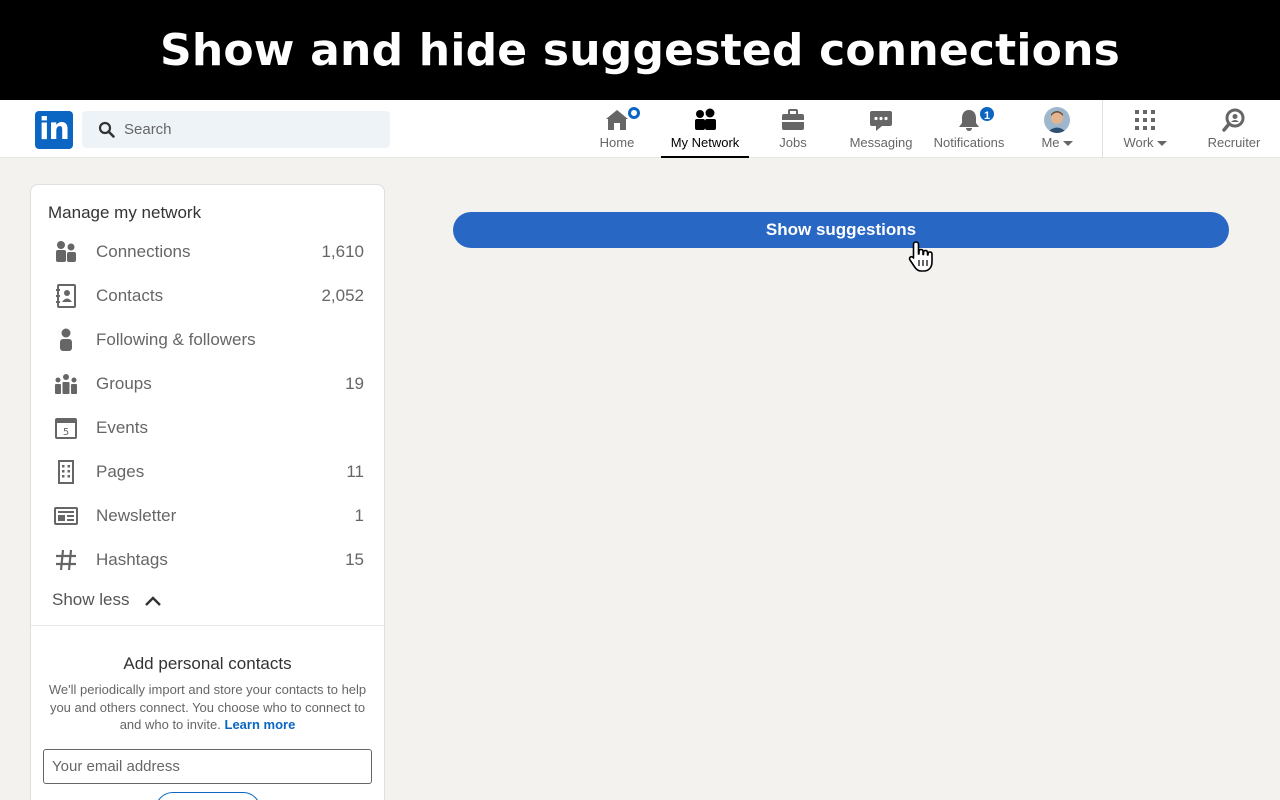 The width and height of the screenshot is (1280, 800). I want to click on tutorial-banner: Show and hide suggested connections, so click(640, 50).